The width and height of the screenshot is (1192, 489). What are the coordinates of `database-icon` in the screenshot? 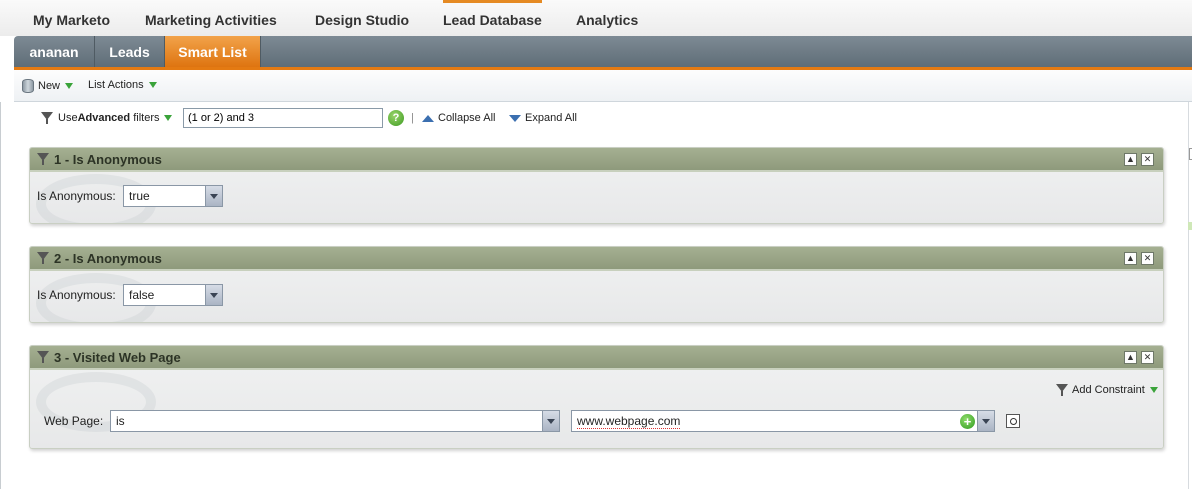 It's located at (28, 86).